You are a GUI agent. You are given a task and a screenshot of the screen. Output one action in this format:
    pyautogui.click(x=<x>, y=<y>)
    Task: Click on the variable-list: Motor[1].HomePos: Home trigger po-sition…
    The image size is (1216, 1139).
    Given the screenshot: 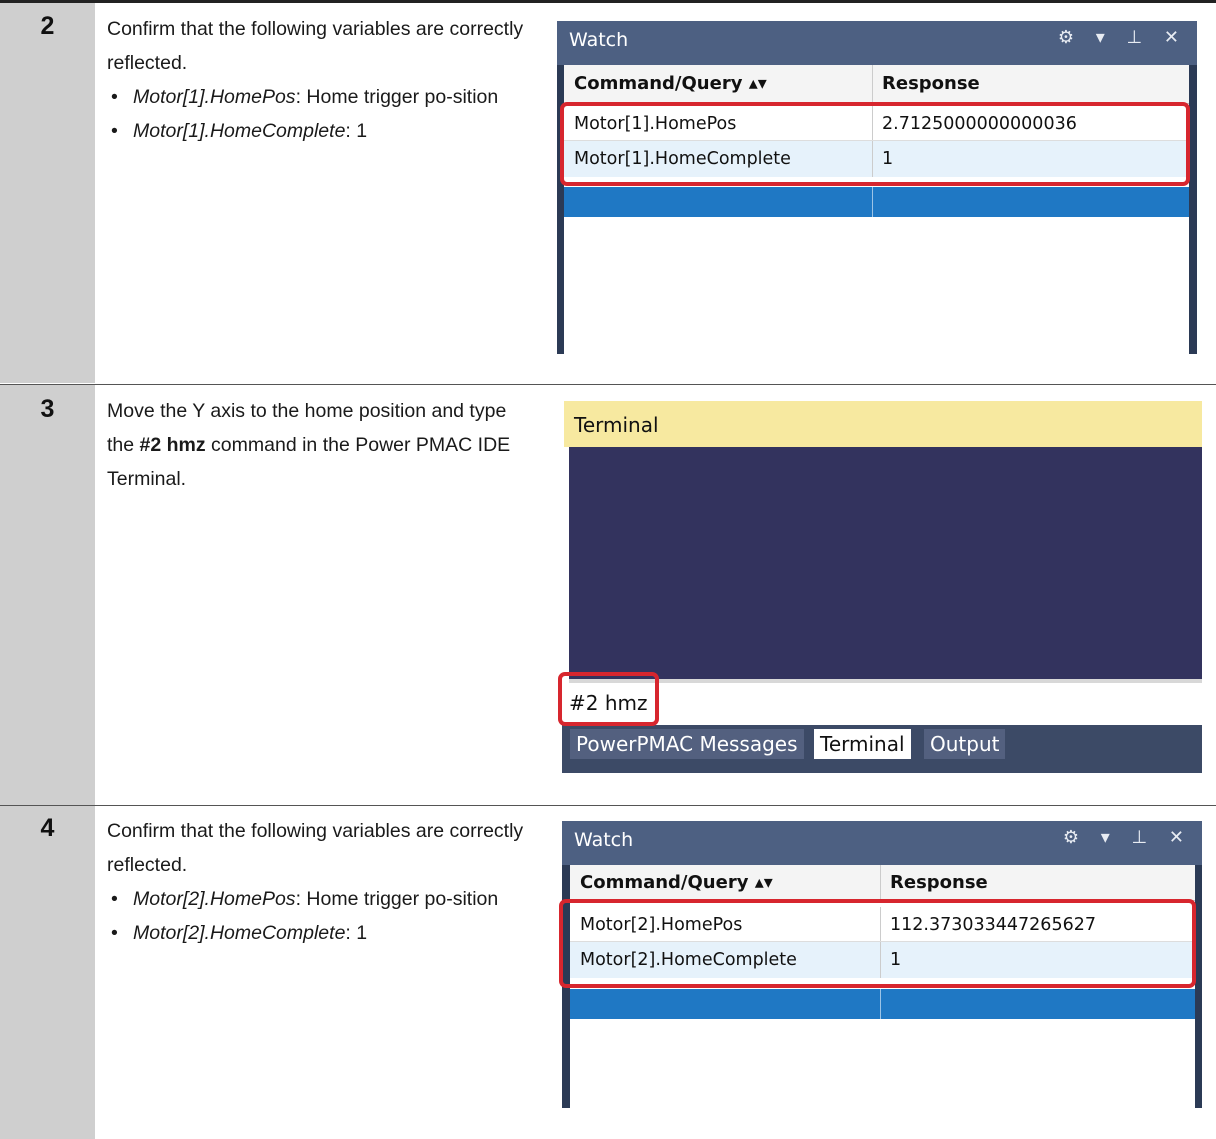 What is the action you would take?
    pyautogui.click(x=317, y=114)
    